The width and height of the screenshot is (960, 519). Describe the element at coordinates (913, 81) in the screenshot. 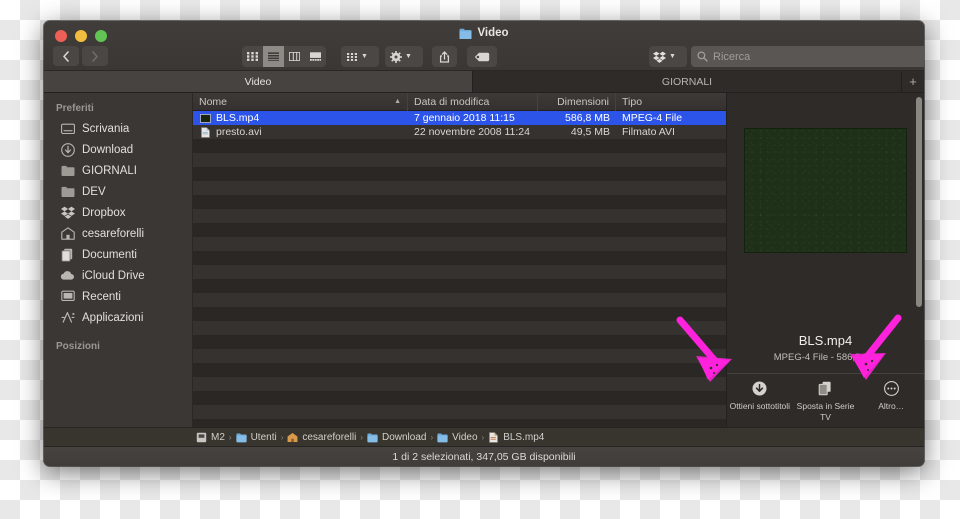

I see `new-tab-button: +` at that location.